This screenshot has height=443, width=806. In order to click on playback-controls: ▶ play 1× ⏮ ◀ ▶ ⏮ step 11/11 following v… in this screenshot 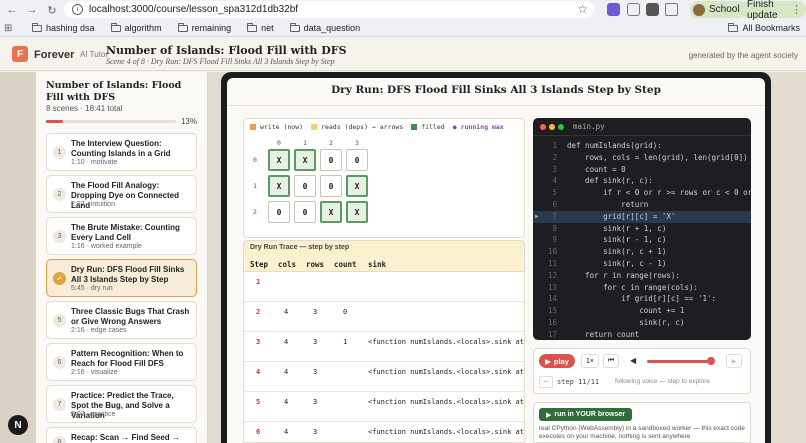, I will do `click(642, 371)`.